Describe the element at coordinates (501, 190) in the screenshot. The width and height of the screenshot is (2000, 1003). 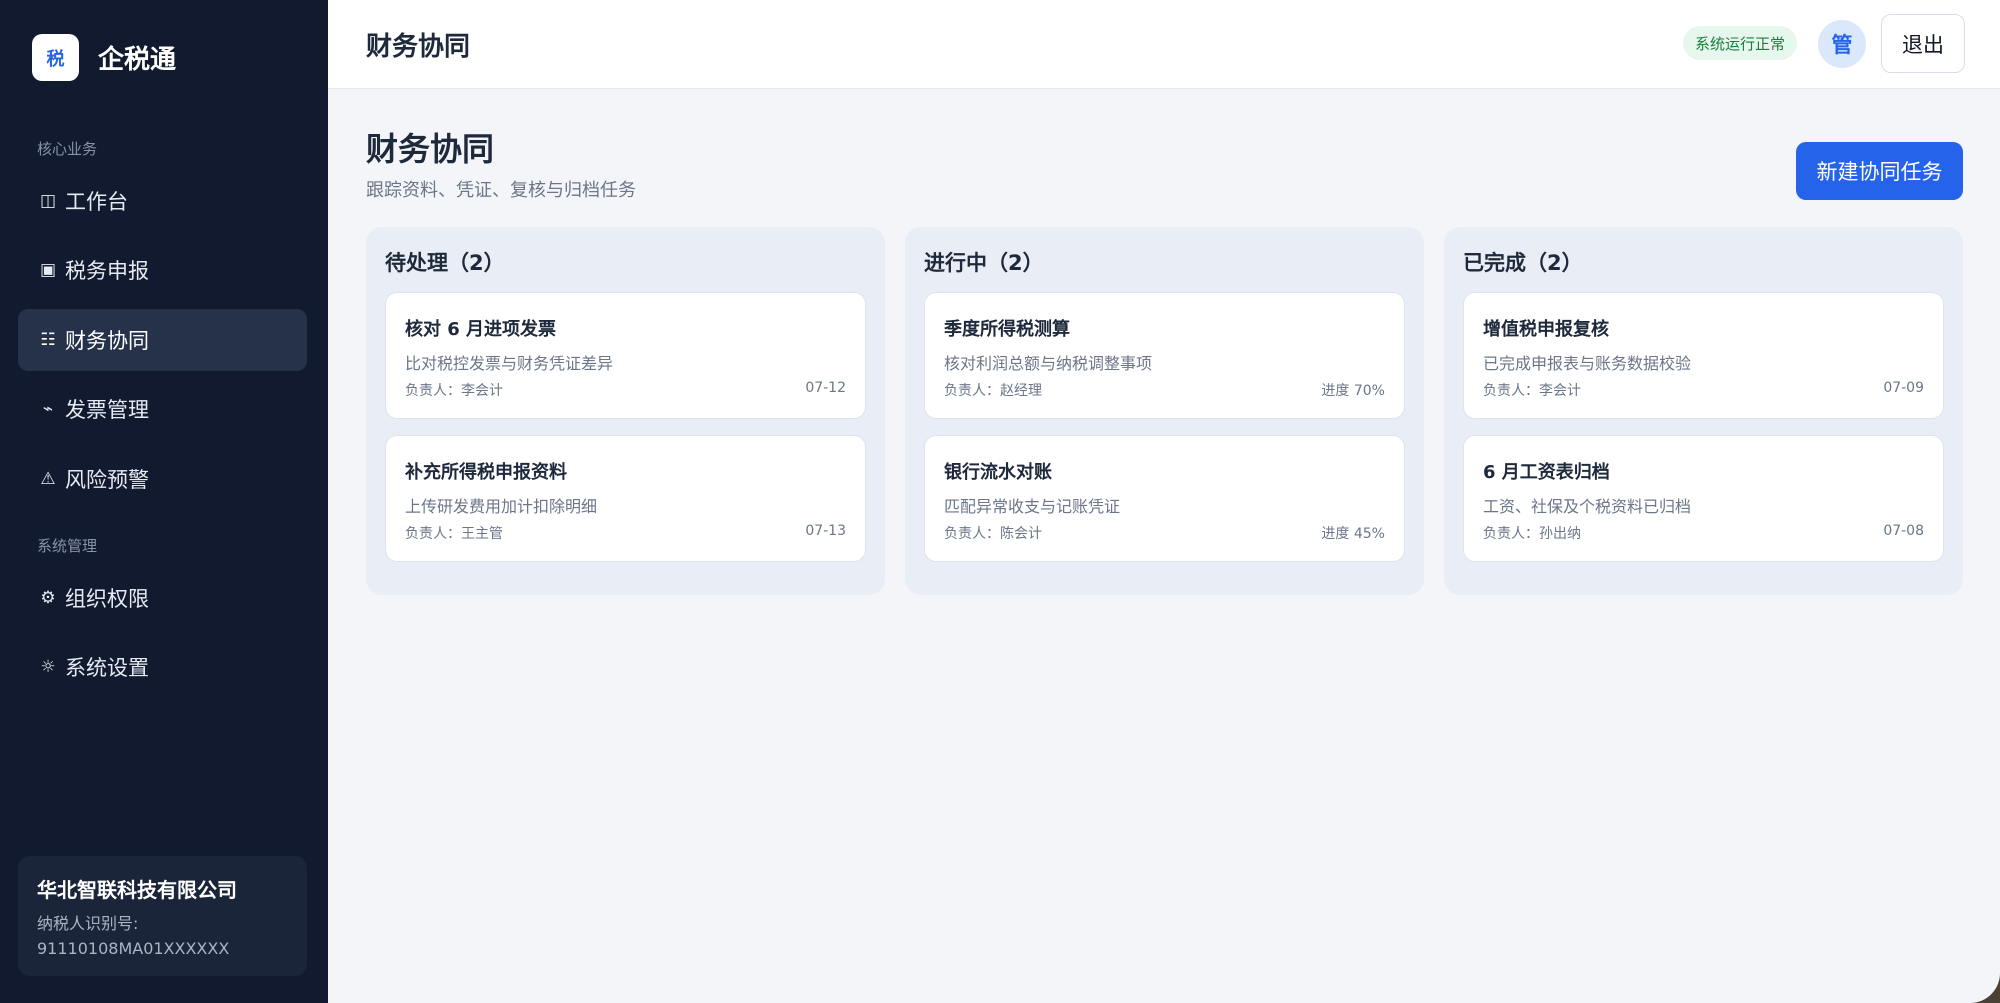
I see `page-subtitle: 跟踪资料、凭证、复核与归档任务` at that location.